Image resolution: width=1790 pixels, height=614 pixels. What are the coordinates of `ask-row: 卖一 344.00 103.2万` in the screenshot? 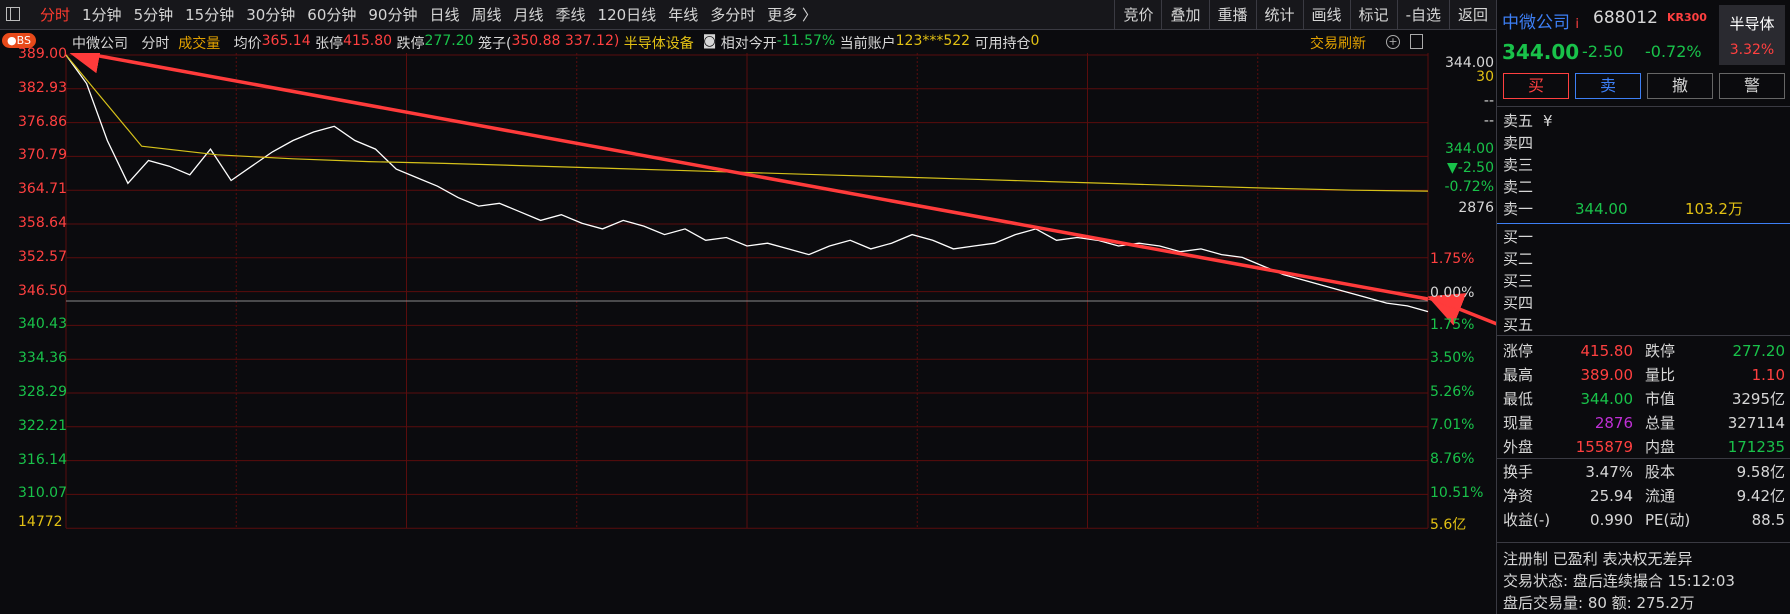 It's located at (1644, 209).